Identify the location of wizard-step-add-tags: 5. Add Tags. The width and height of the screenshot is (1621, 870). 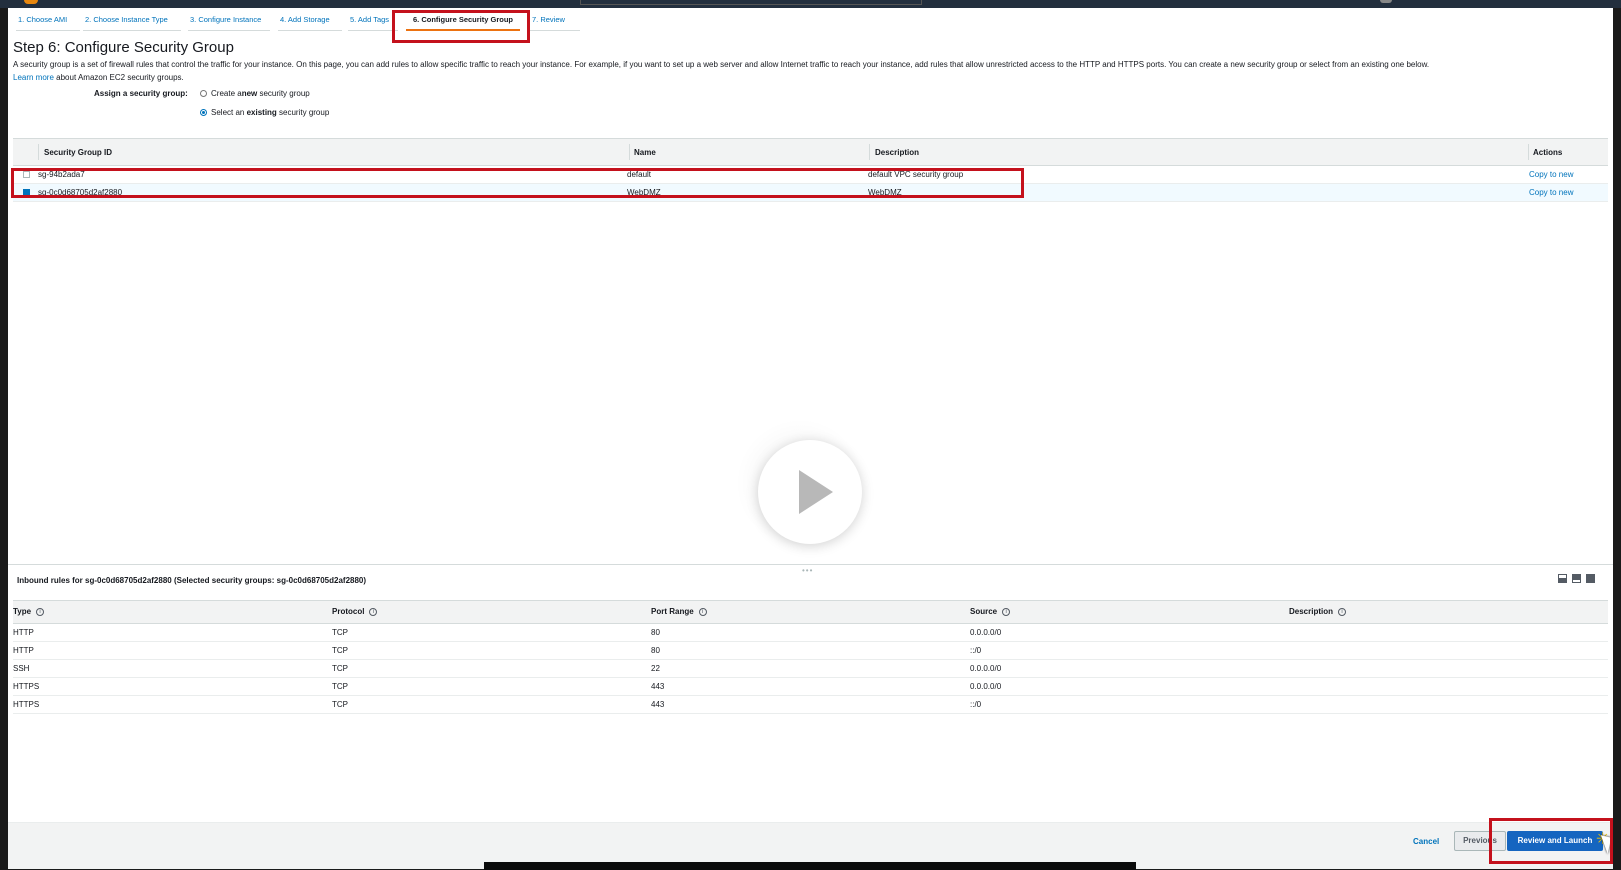
(369, 19).